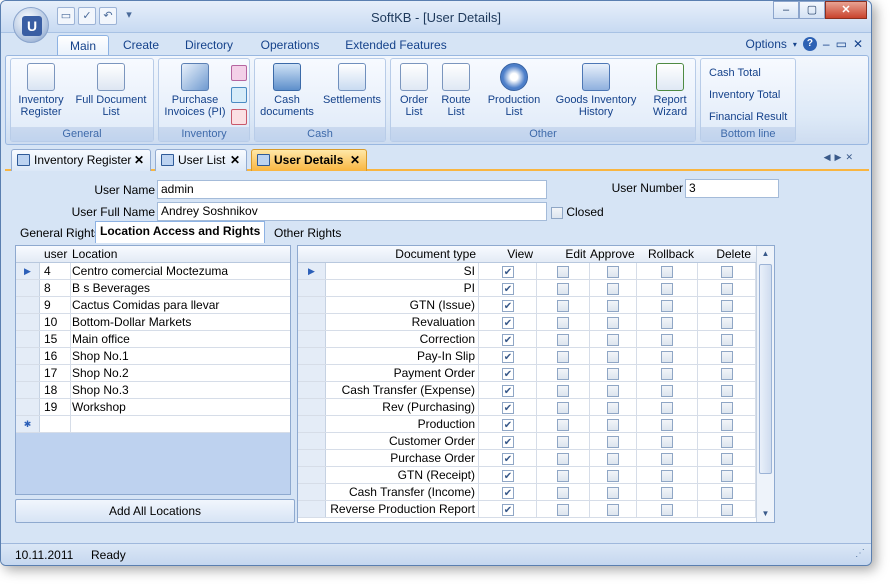  Describe the element at coordinates (514, 90) in the screenshot. I see `production-list-button: Production List` at that location.